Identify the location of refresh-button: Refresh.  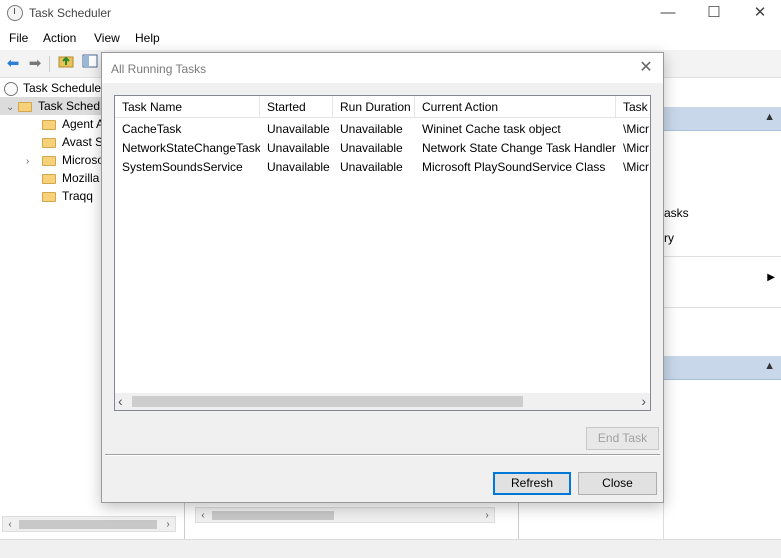
(532, 483).